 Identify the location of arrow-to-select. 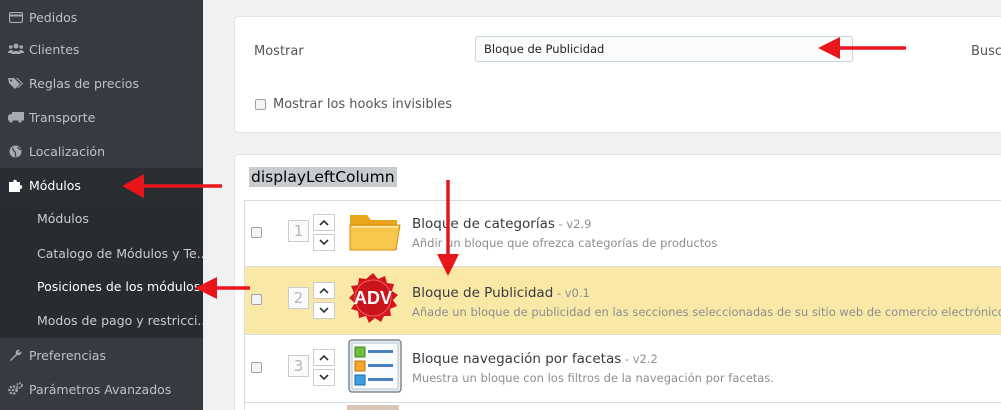
(862, 48).